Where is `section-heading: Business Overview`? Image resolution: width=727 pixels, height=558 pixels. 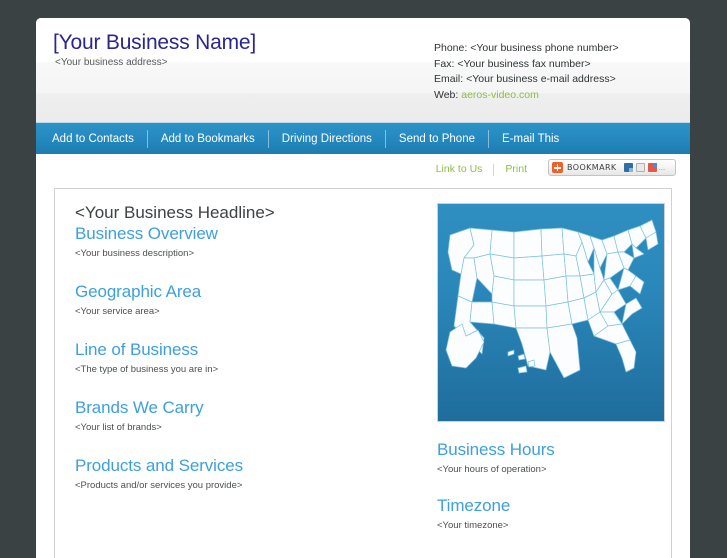 section-heading: Business Overview is located at coordinates (146, 233).